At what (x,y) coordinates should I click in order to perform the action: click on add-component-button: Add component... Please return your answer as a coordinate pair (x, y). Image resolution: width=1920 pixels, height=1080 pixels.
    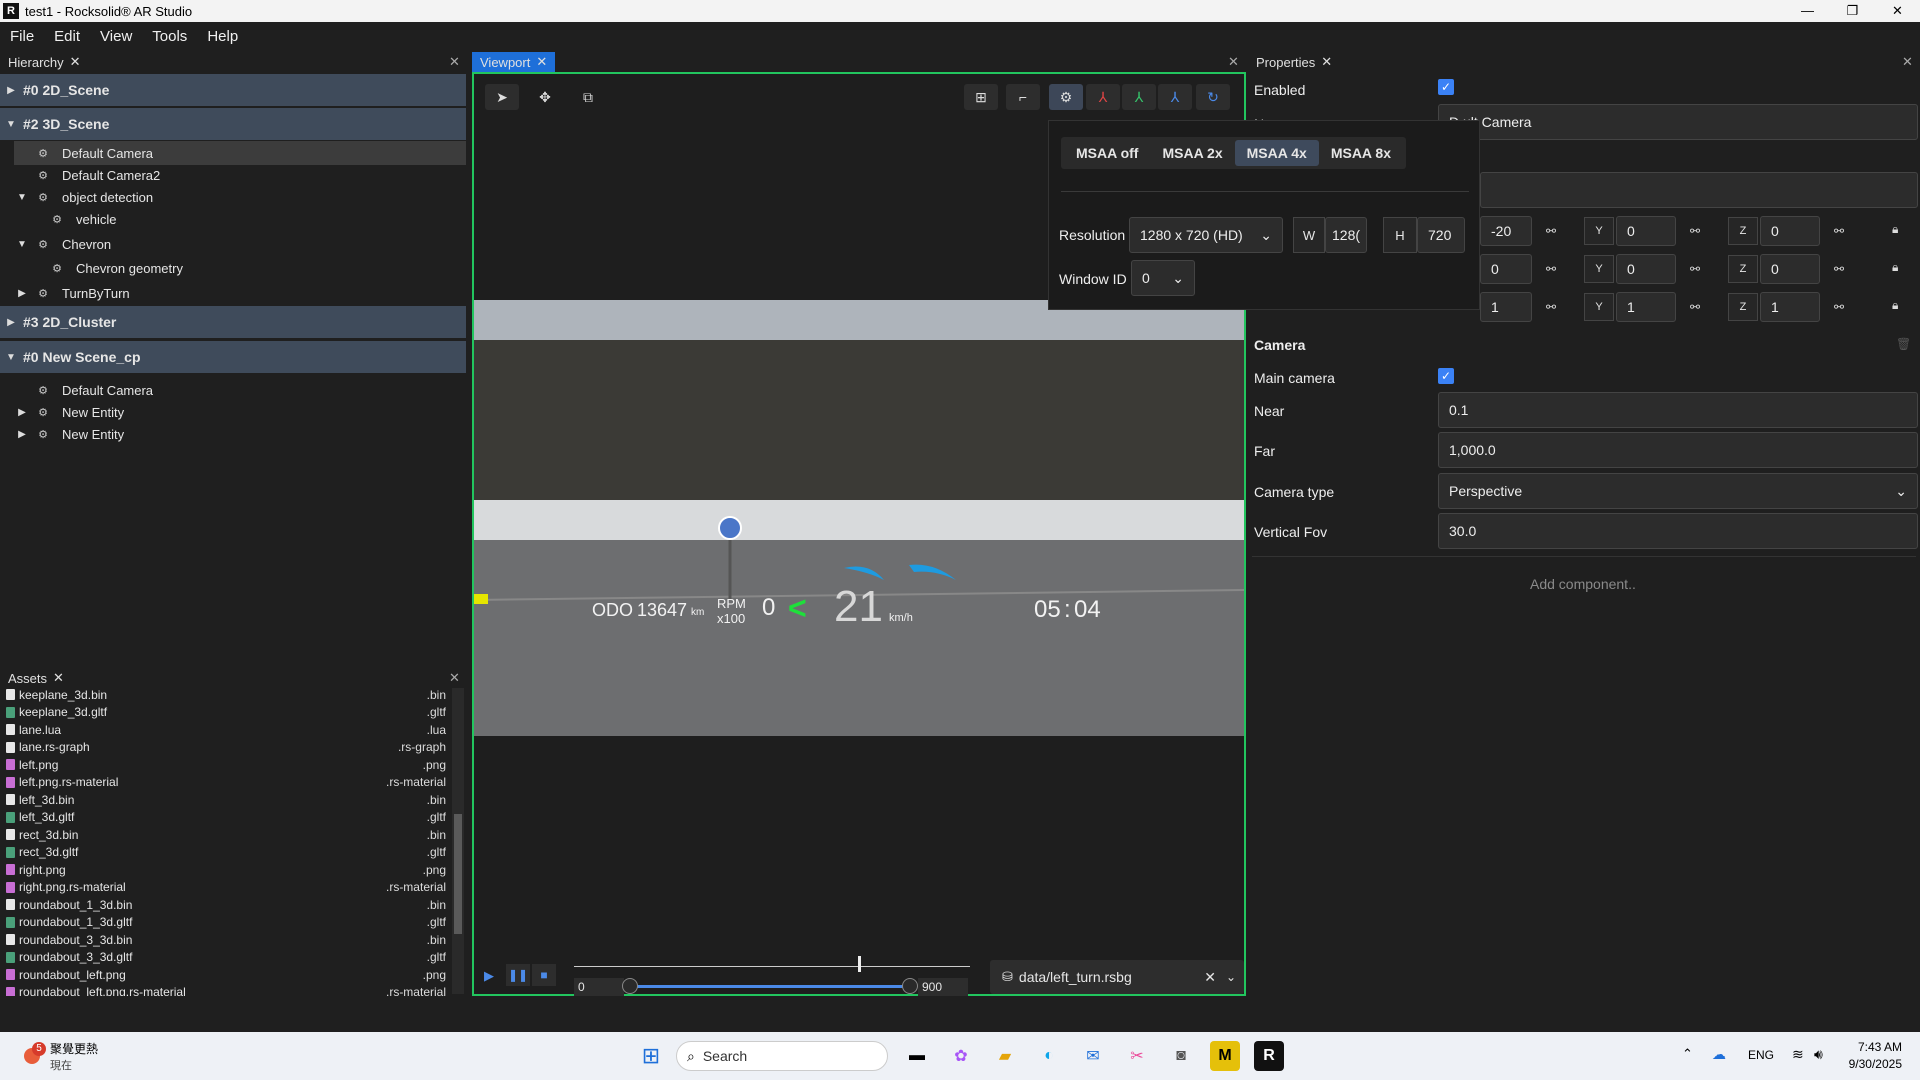
    Looking at the image, I should click on (1583, 584).